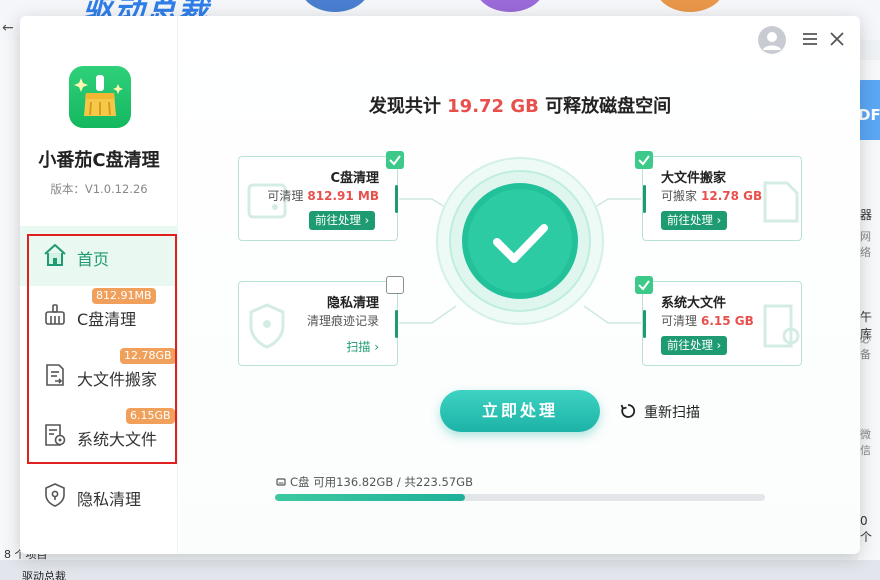 This screenshot has width=880, height=580. I want to click on user-avatar, so click(772, 40).